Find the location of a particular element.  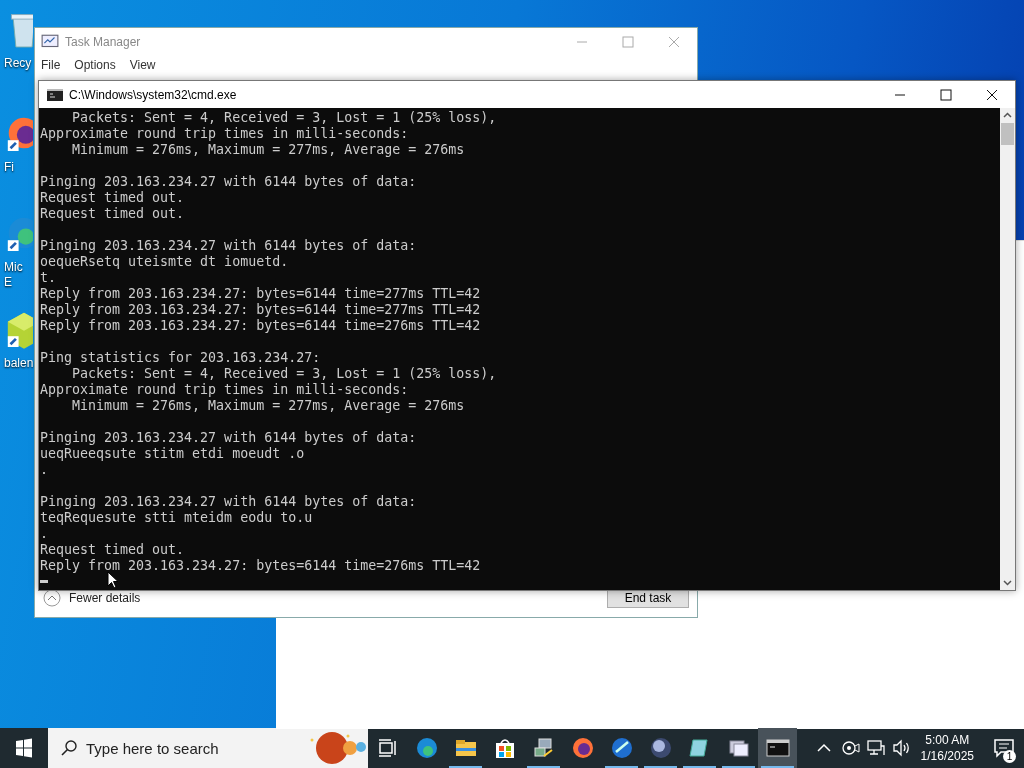

wave-icon is located at coordinates (426, 748).